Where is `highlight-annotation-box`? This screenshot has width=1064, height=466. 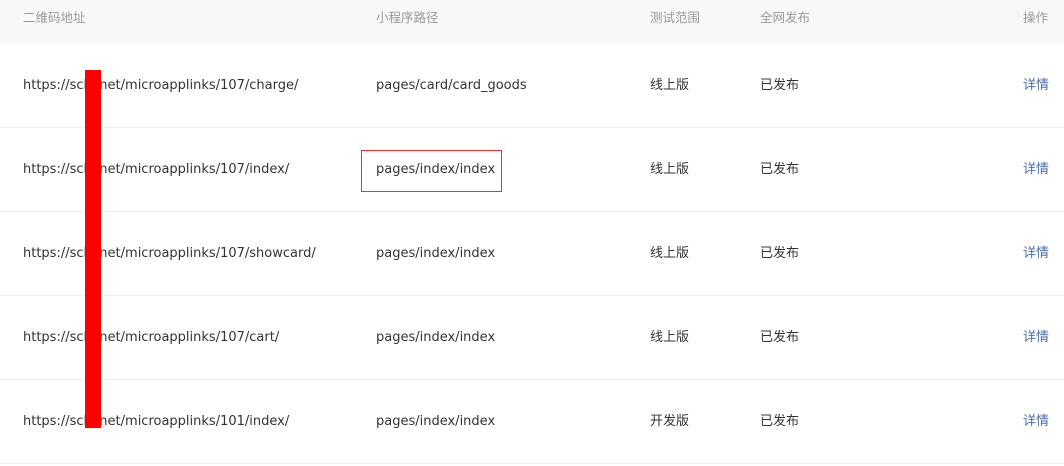
highlight-annotation-box is located at coordinates (431, 171).